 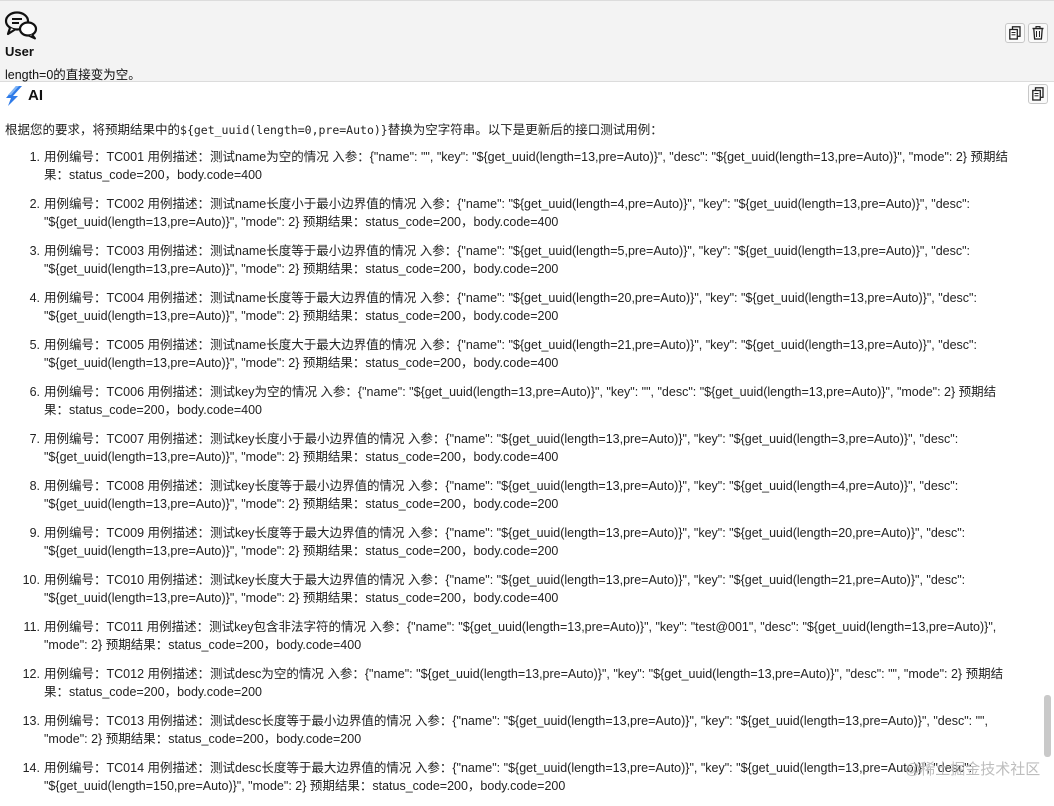 I want to click on list-item-number: 3., so click(x=34, y=251).